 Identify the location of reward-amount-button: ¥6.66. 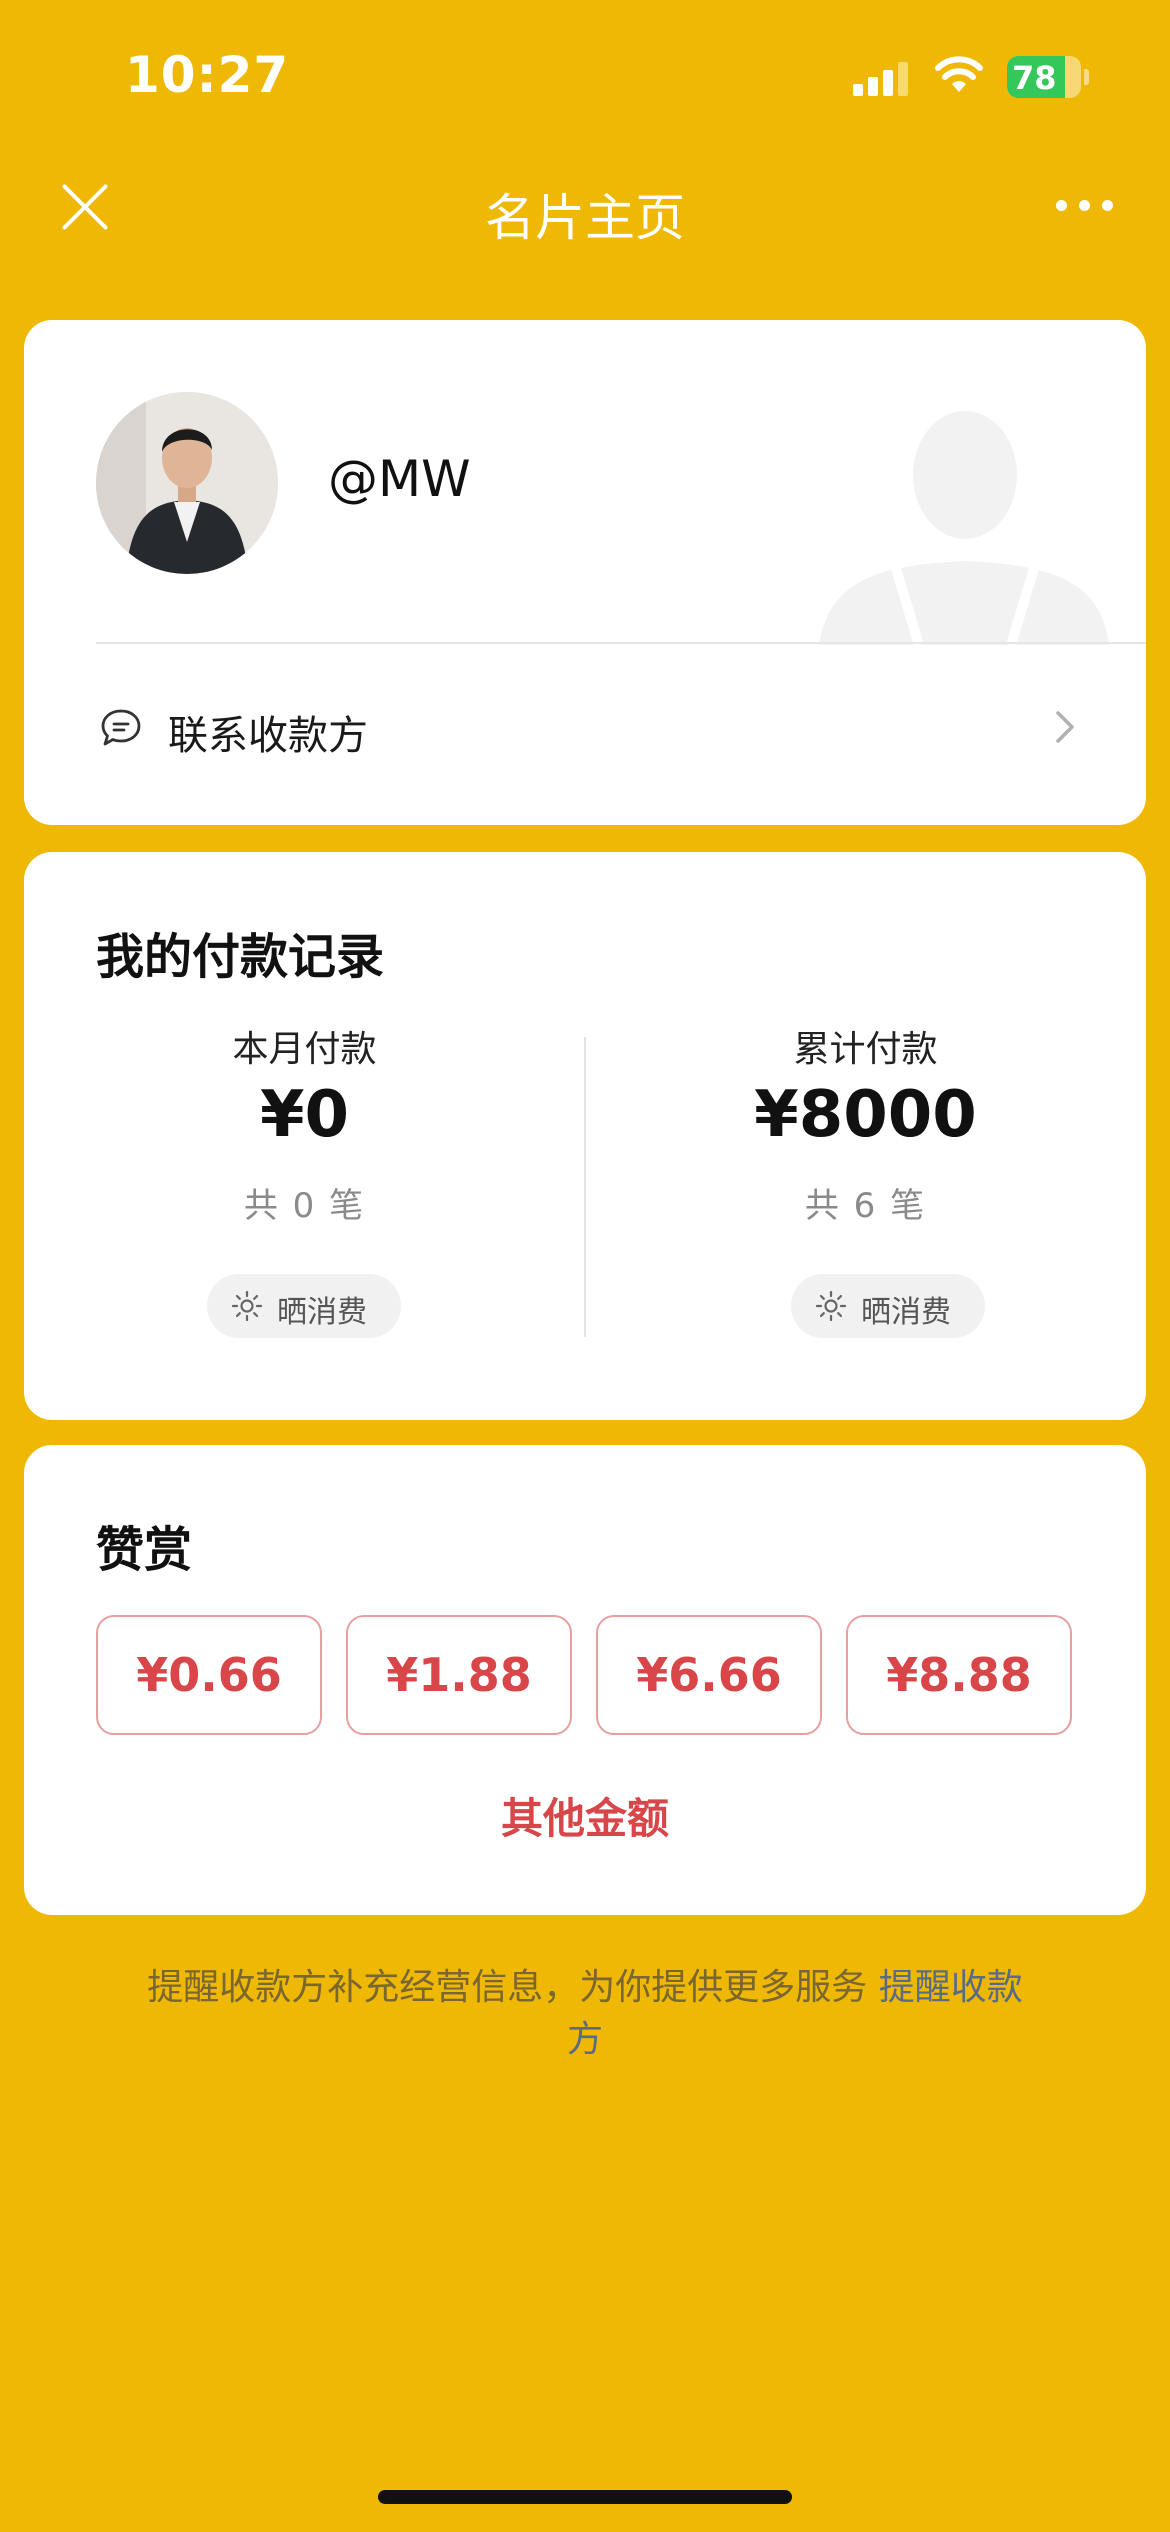
(709, 1675).